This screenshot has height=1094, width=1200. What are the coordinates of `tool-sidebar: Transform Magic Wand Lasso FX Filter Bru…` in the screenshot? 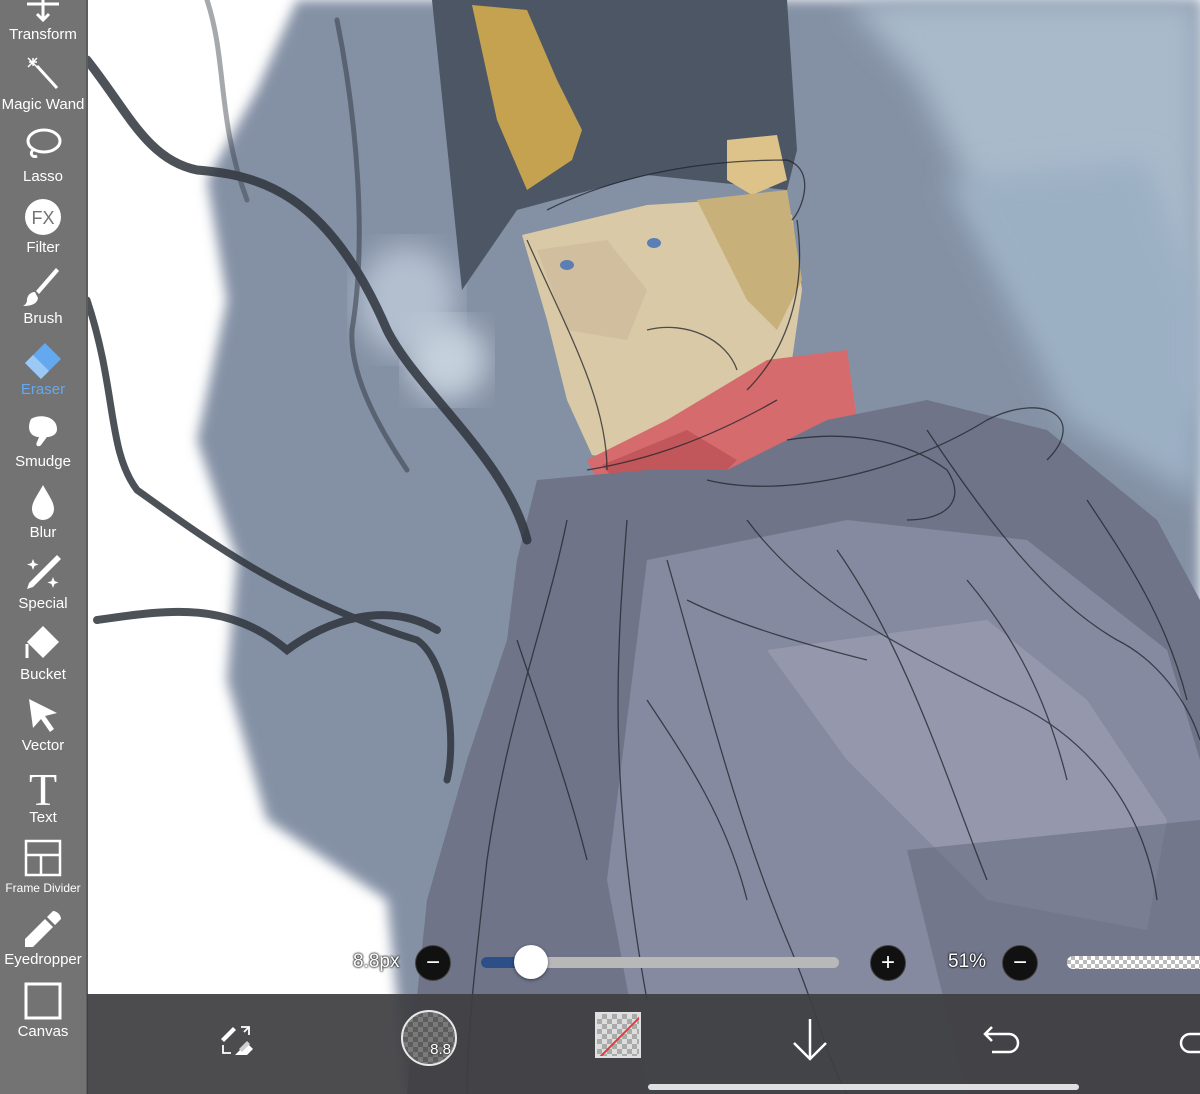 It's located at (44, 547).